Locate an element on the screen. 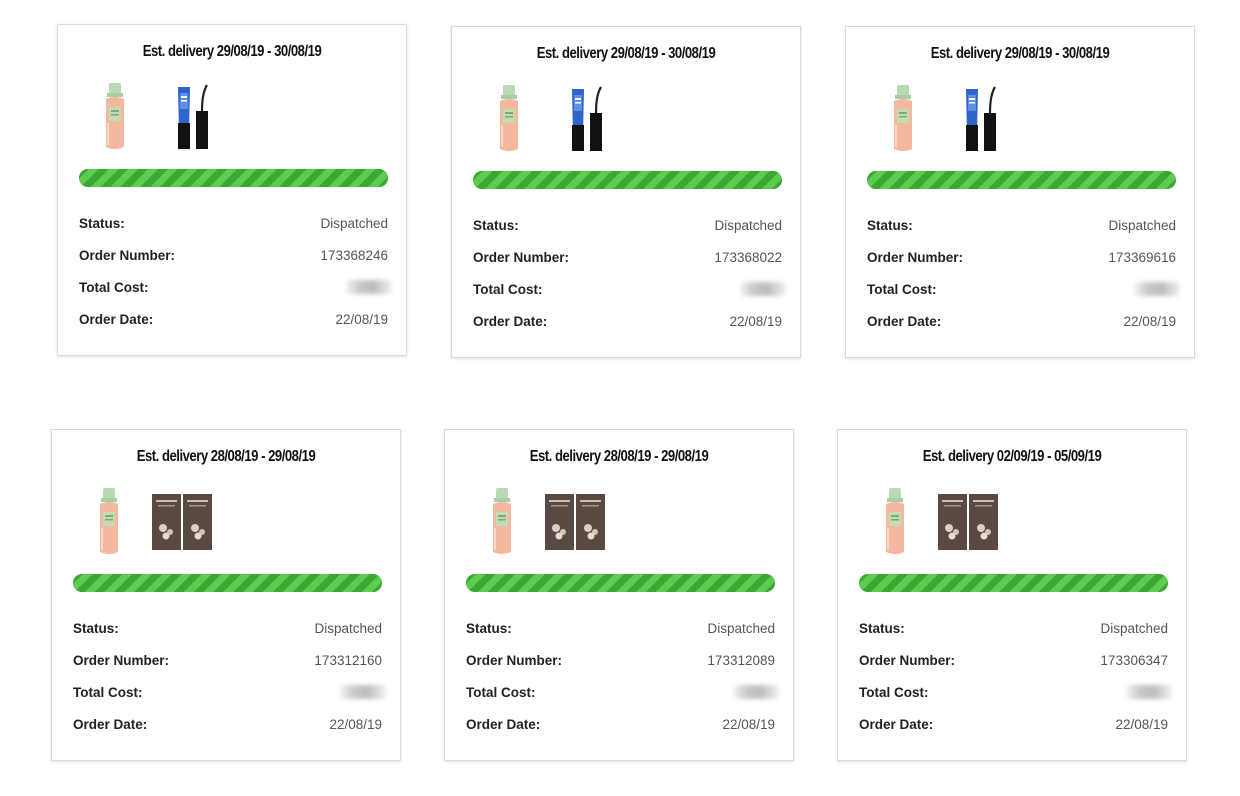 The width and height of the screenshot is (1240, 796). order-number-value: 173368246 is located at coordinates (354, 255).